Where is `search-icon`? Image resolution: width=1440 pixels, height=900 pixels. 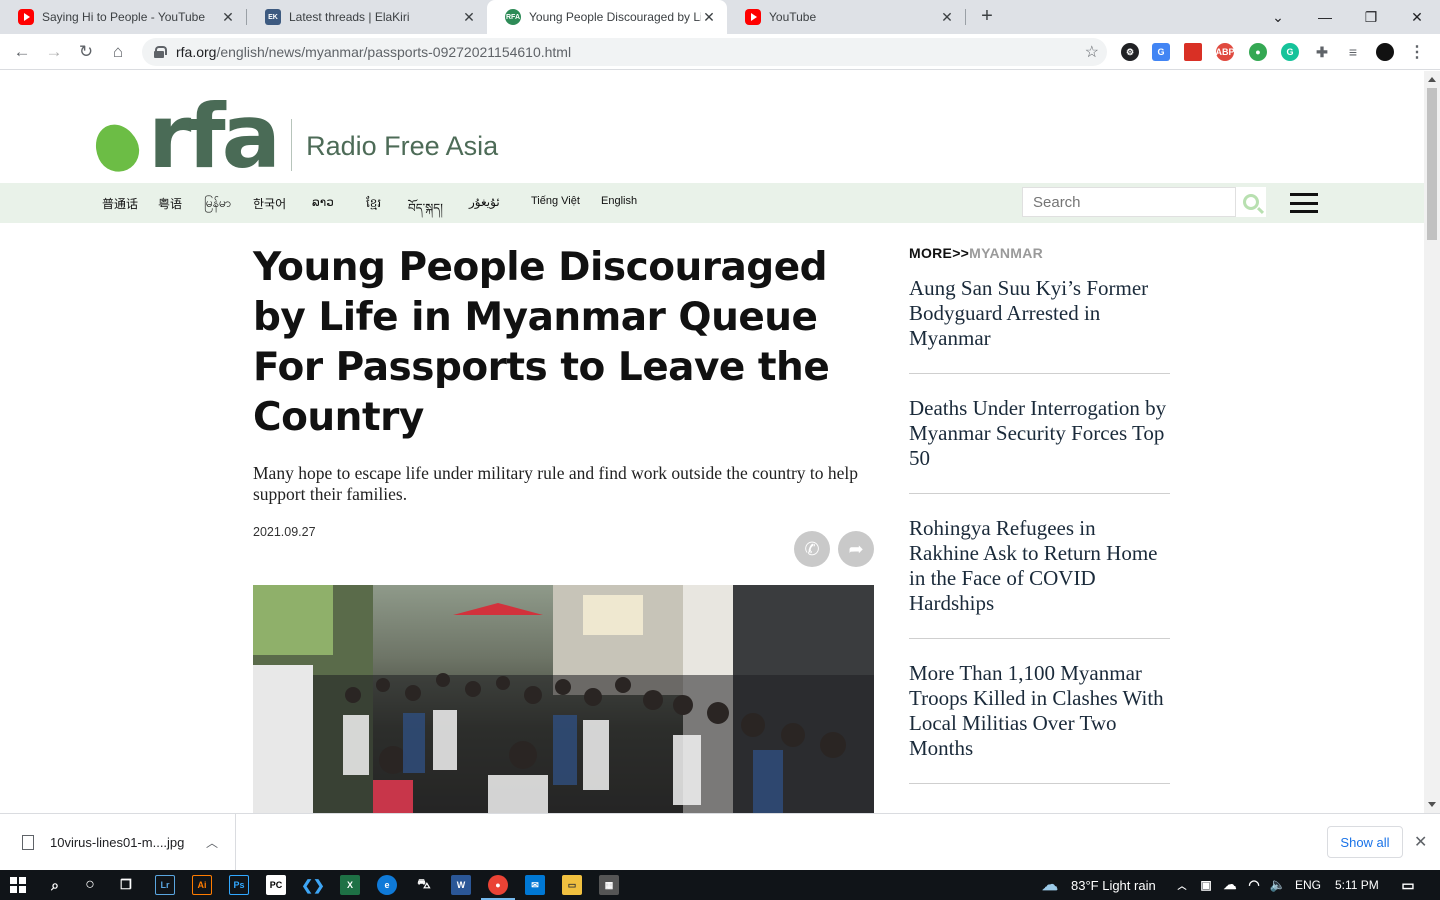
search-icon is located at coordinates (1251, 202).